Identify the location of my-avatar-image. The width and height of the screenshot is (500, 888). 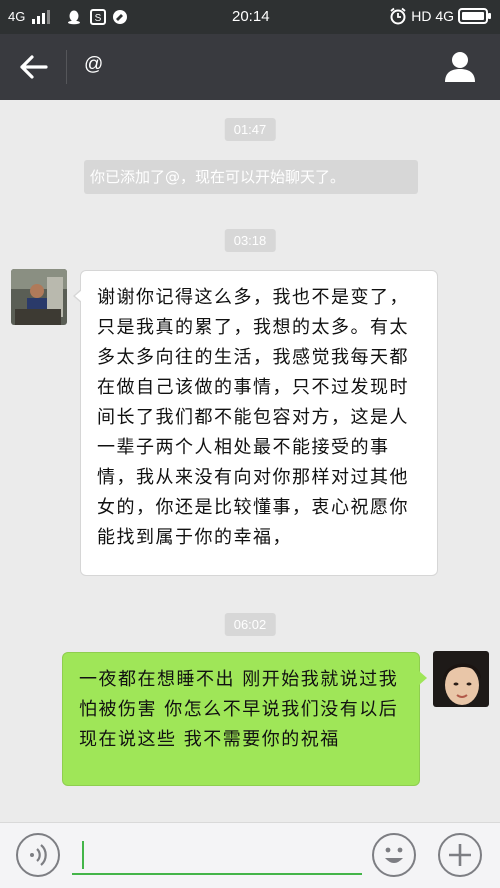
(461, 679).